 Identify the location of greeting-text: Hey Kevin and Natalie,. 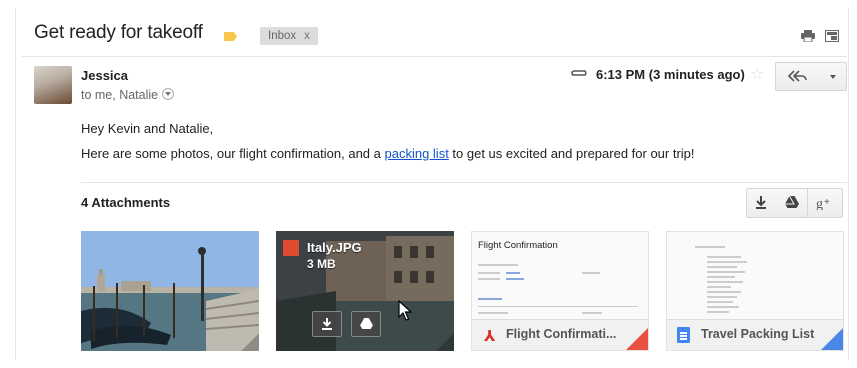
(147, 128).